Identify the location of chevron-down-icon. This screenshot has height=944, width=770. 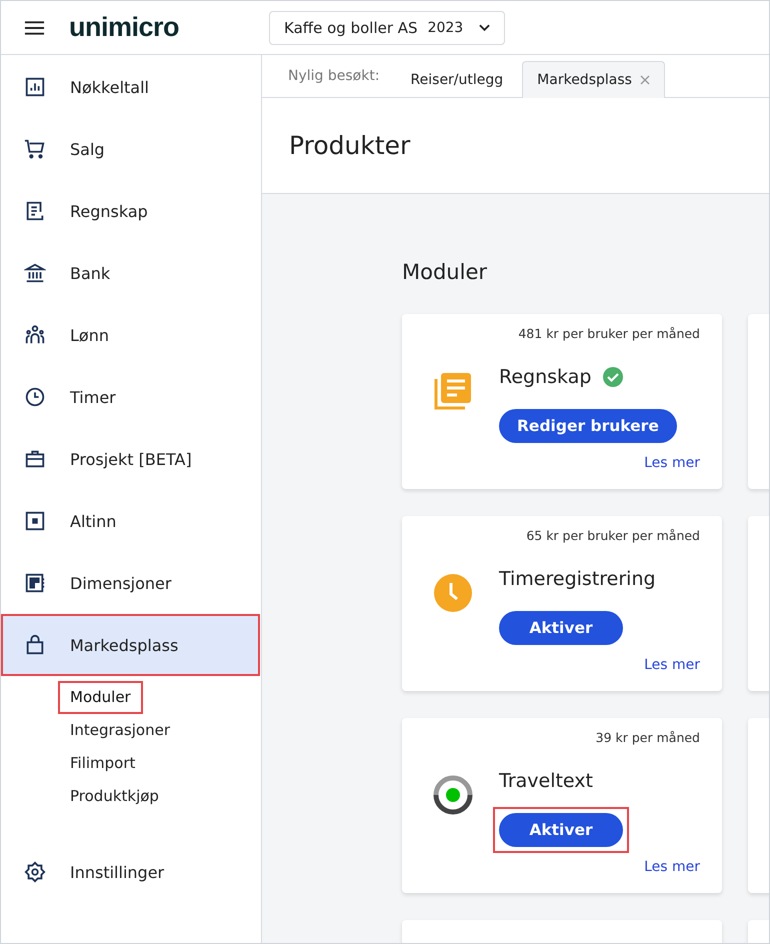
(484, 28).